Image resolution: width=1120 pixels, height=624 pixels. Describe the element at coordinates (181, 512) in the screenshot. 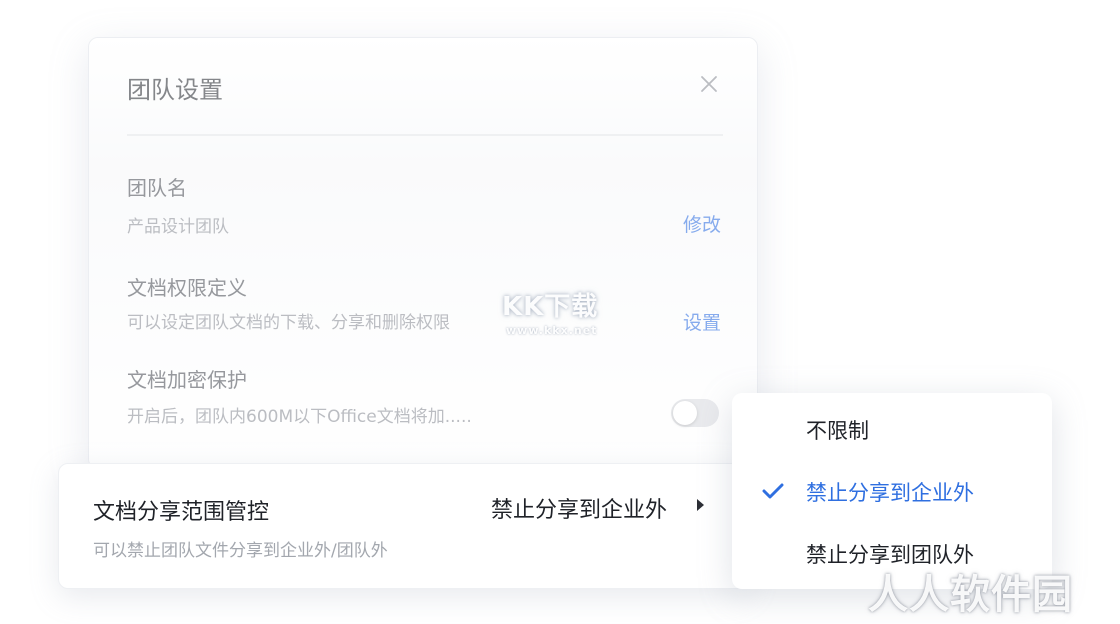

I see `share-scope-title: 文档分享范围管控` at that location.